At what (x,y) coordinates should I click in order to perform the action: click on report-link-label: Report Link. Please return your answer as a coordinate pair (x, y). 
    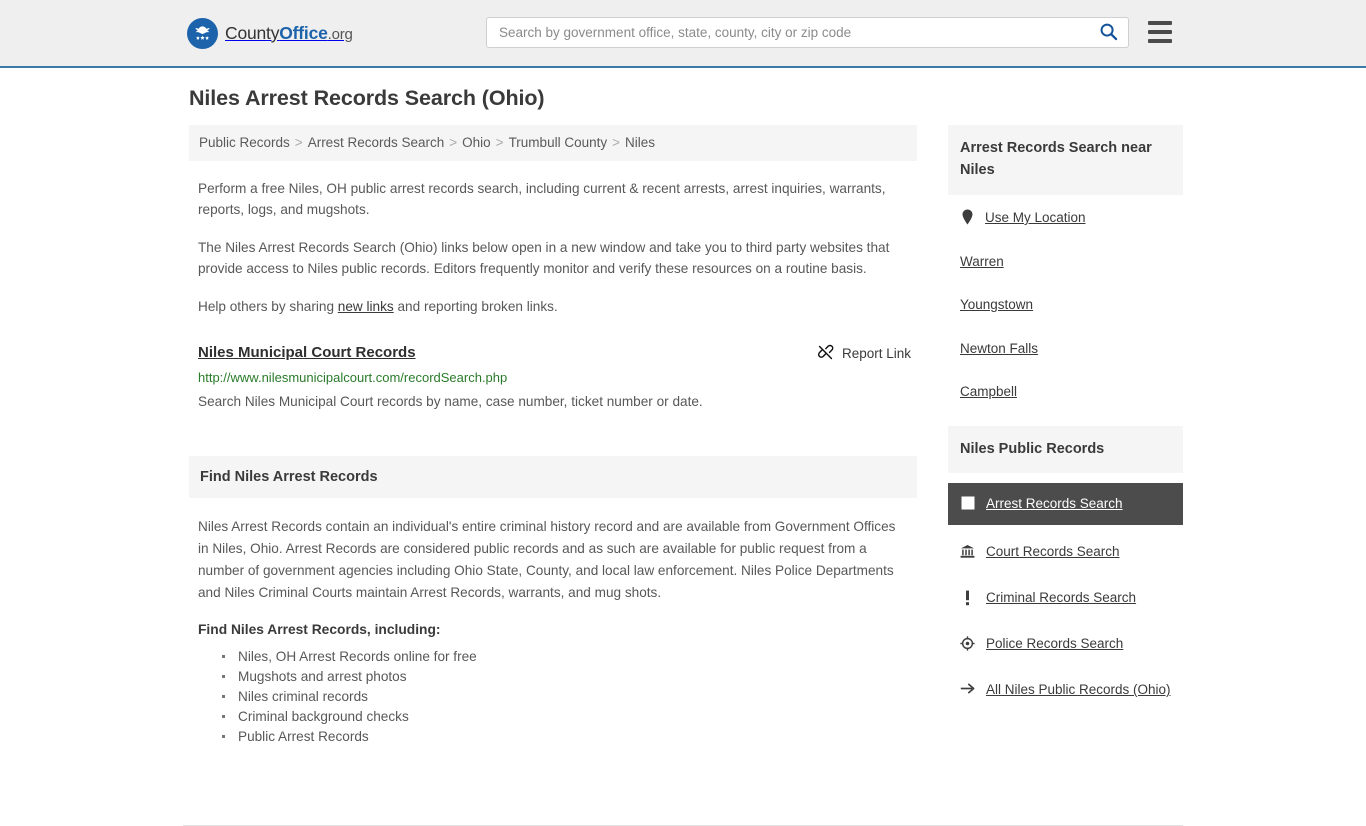
    Looking at the image, I should click on (876, 354).